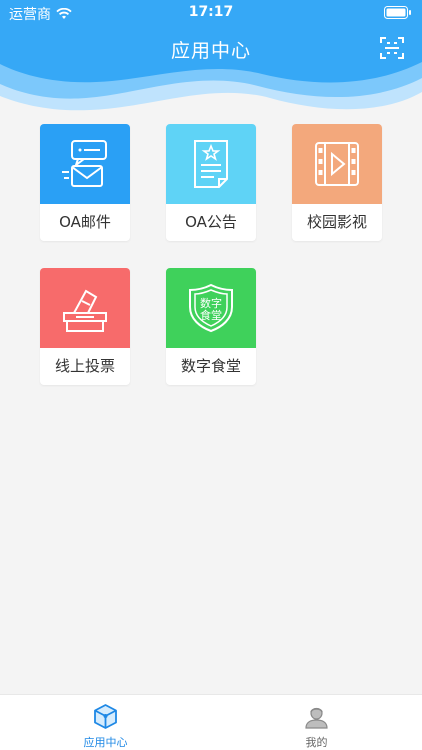 The height and width of the screenshot is (750, 422). Describe the element at coordinates (397, 12) in the screenshot. I see `battery-icon` at that location.